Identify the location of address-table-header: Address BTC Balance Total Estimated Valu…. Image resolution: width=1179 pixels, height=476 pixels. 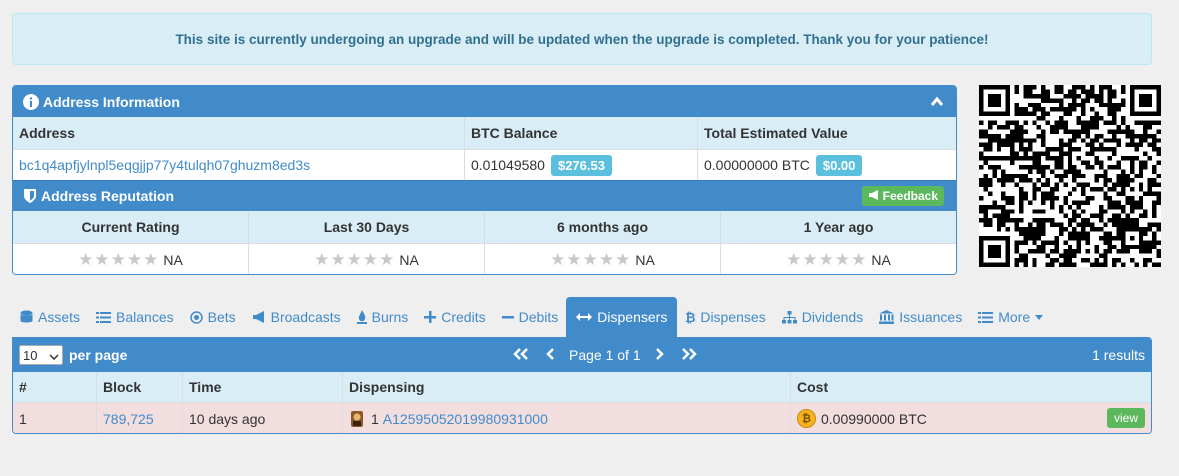
(484, 133).